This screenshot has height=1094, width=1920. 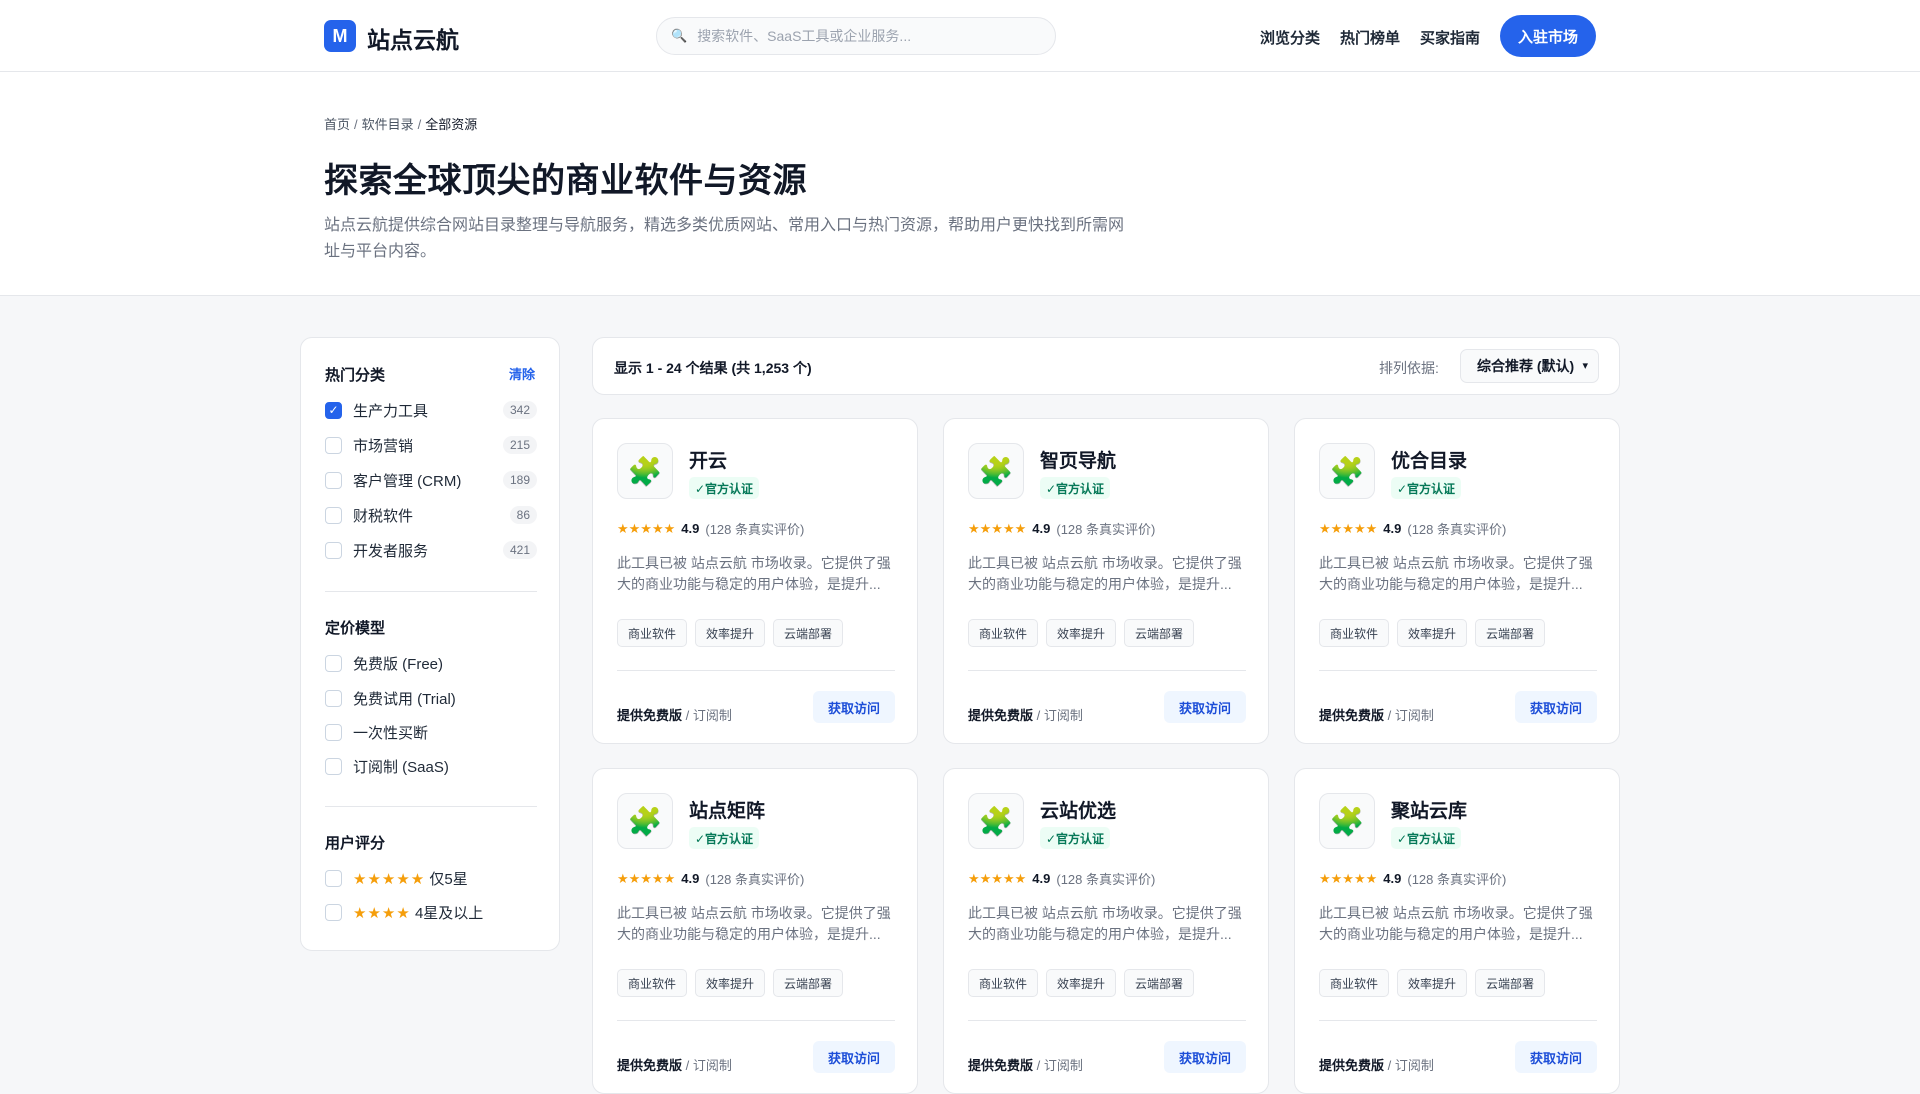 What do you see at coordinates (355, 628) in the screenshot?
I see `pricing-heading: 定价模型` at bounding box center [355, 628].